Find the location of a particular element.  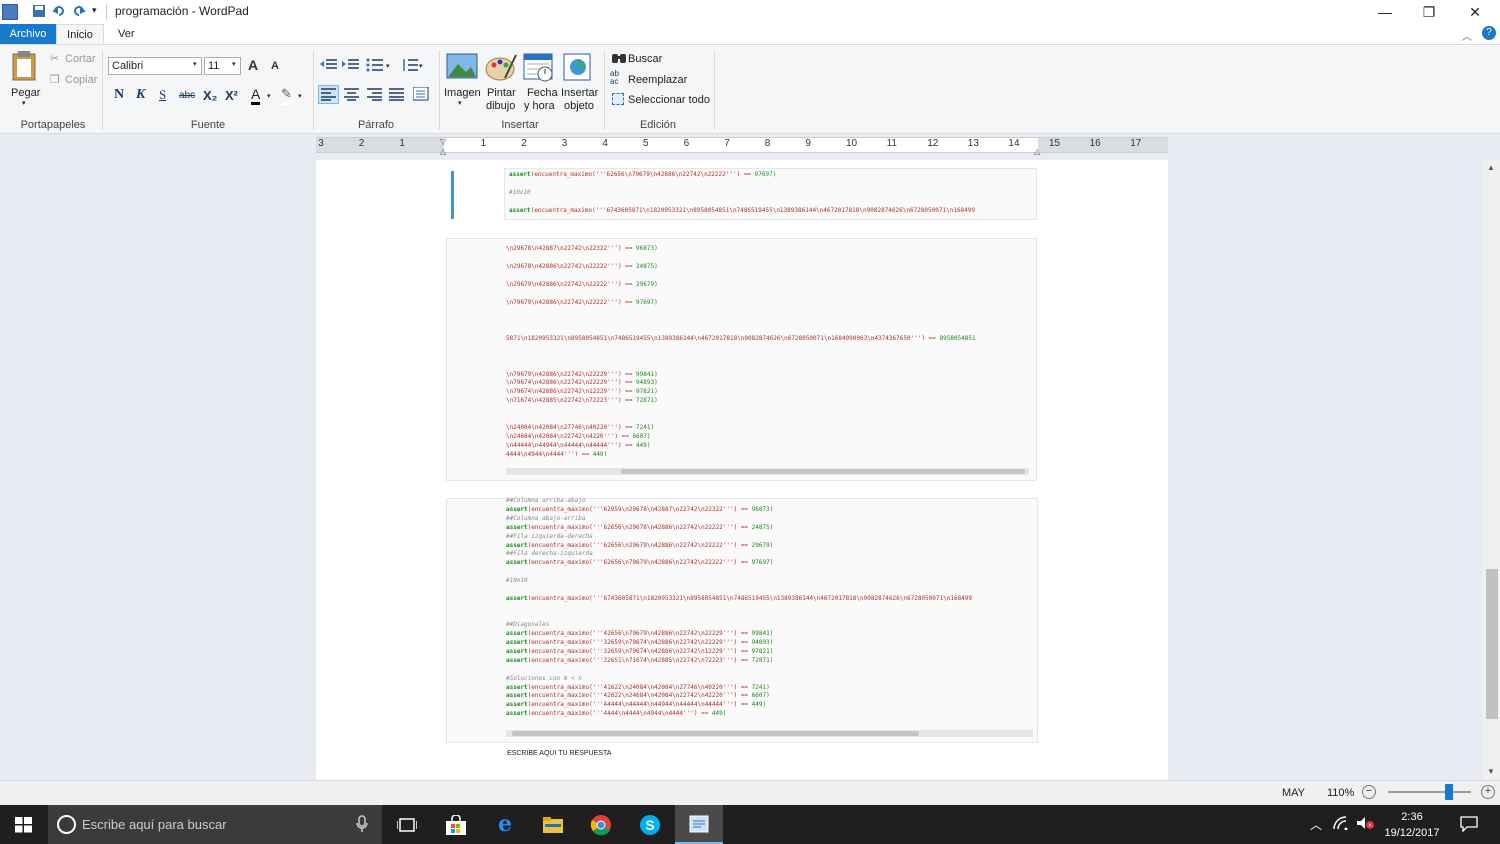

paste-dropdown-icon: ▾ is located at coordinates (24, 103).